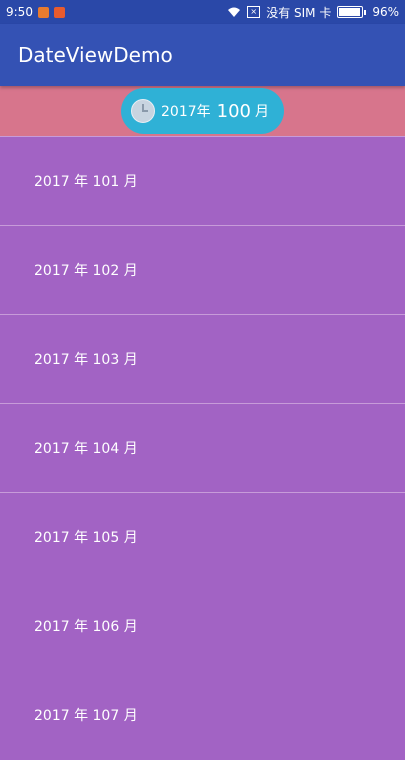 The image size is (405, 760). I want to click on app-bar: DateViewDemo, so click(202, 55).